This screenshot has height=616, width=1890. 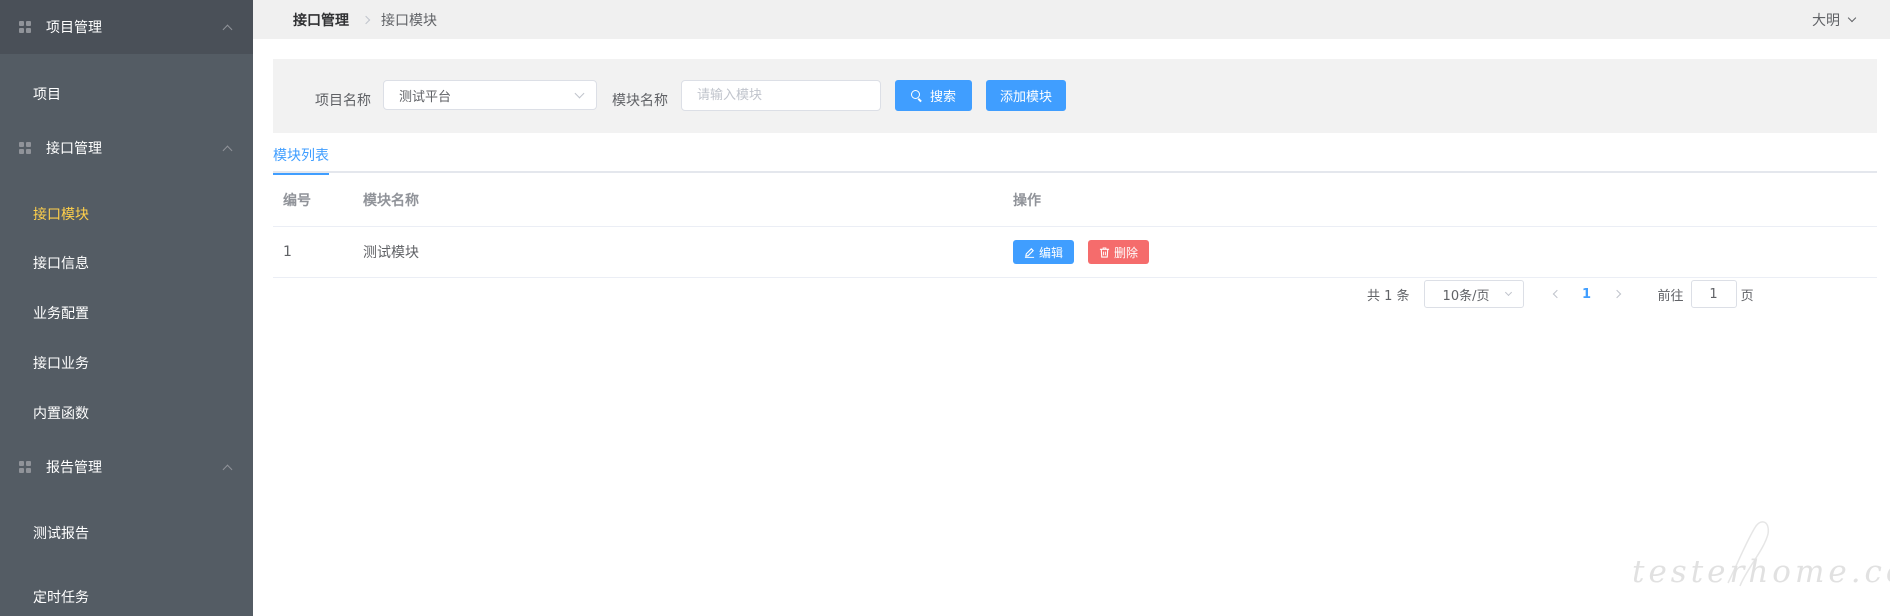 I want to click on column-header-module-name: 模块名称, so click(x=391, y=201).